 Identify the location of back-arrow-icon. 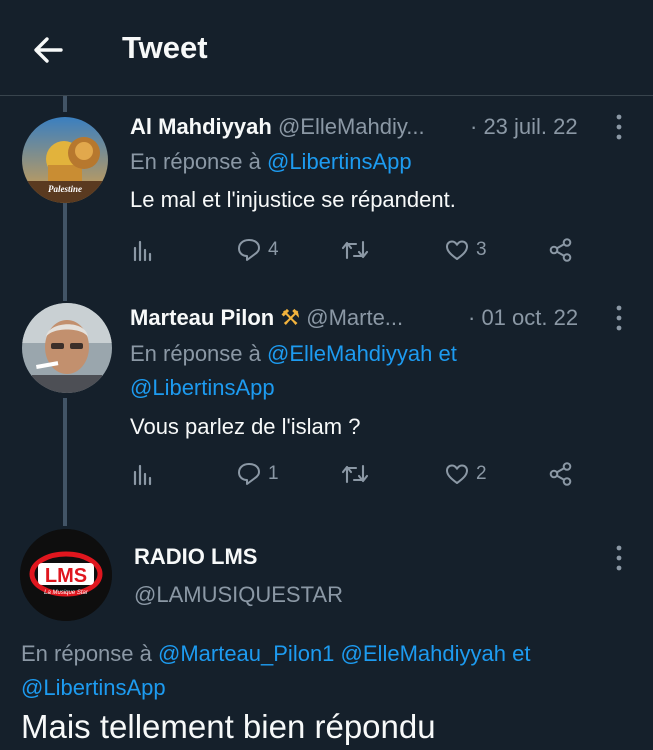
(48, 50).